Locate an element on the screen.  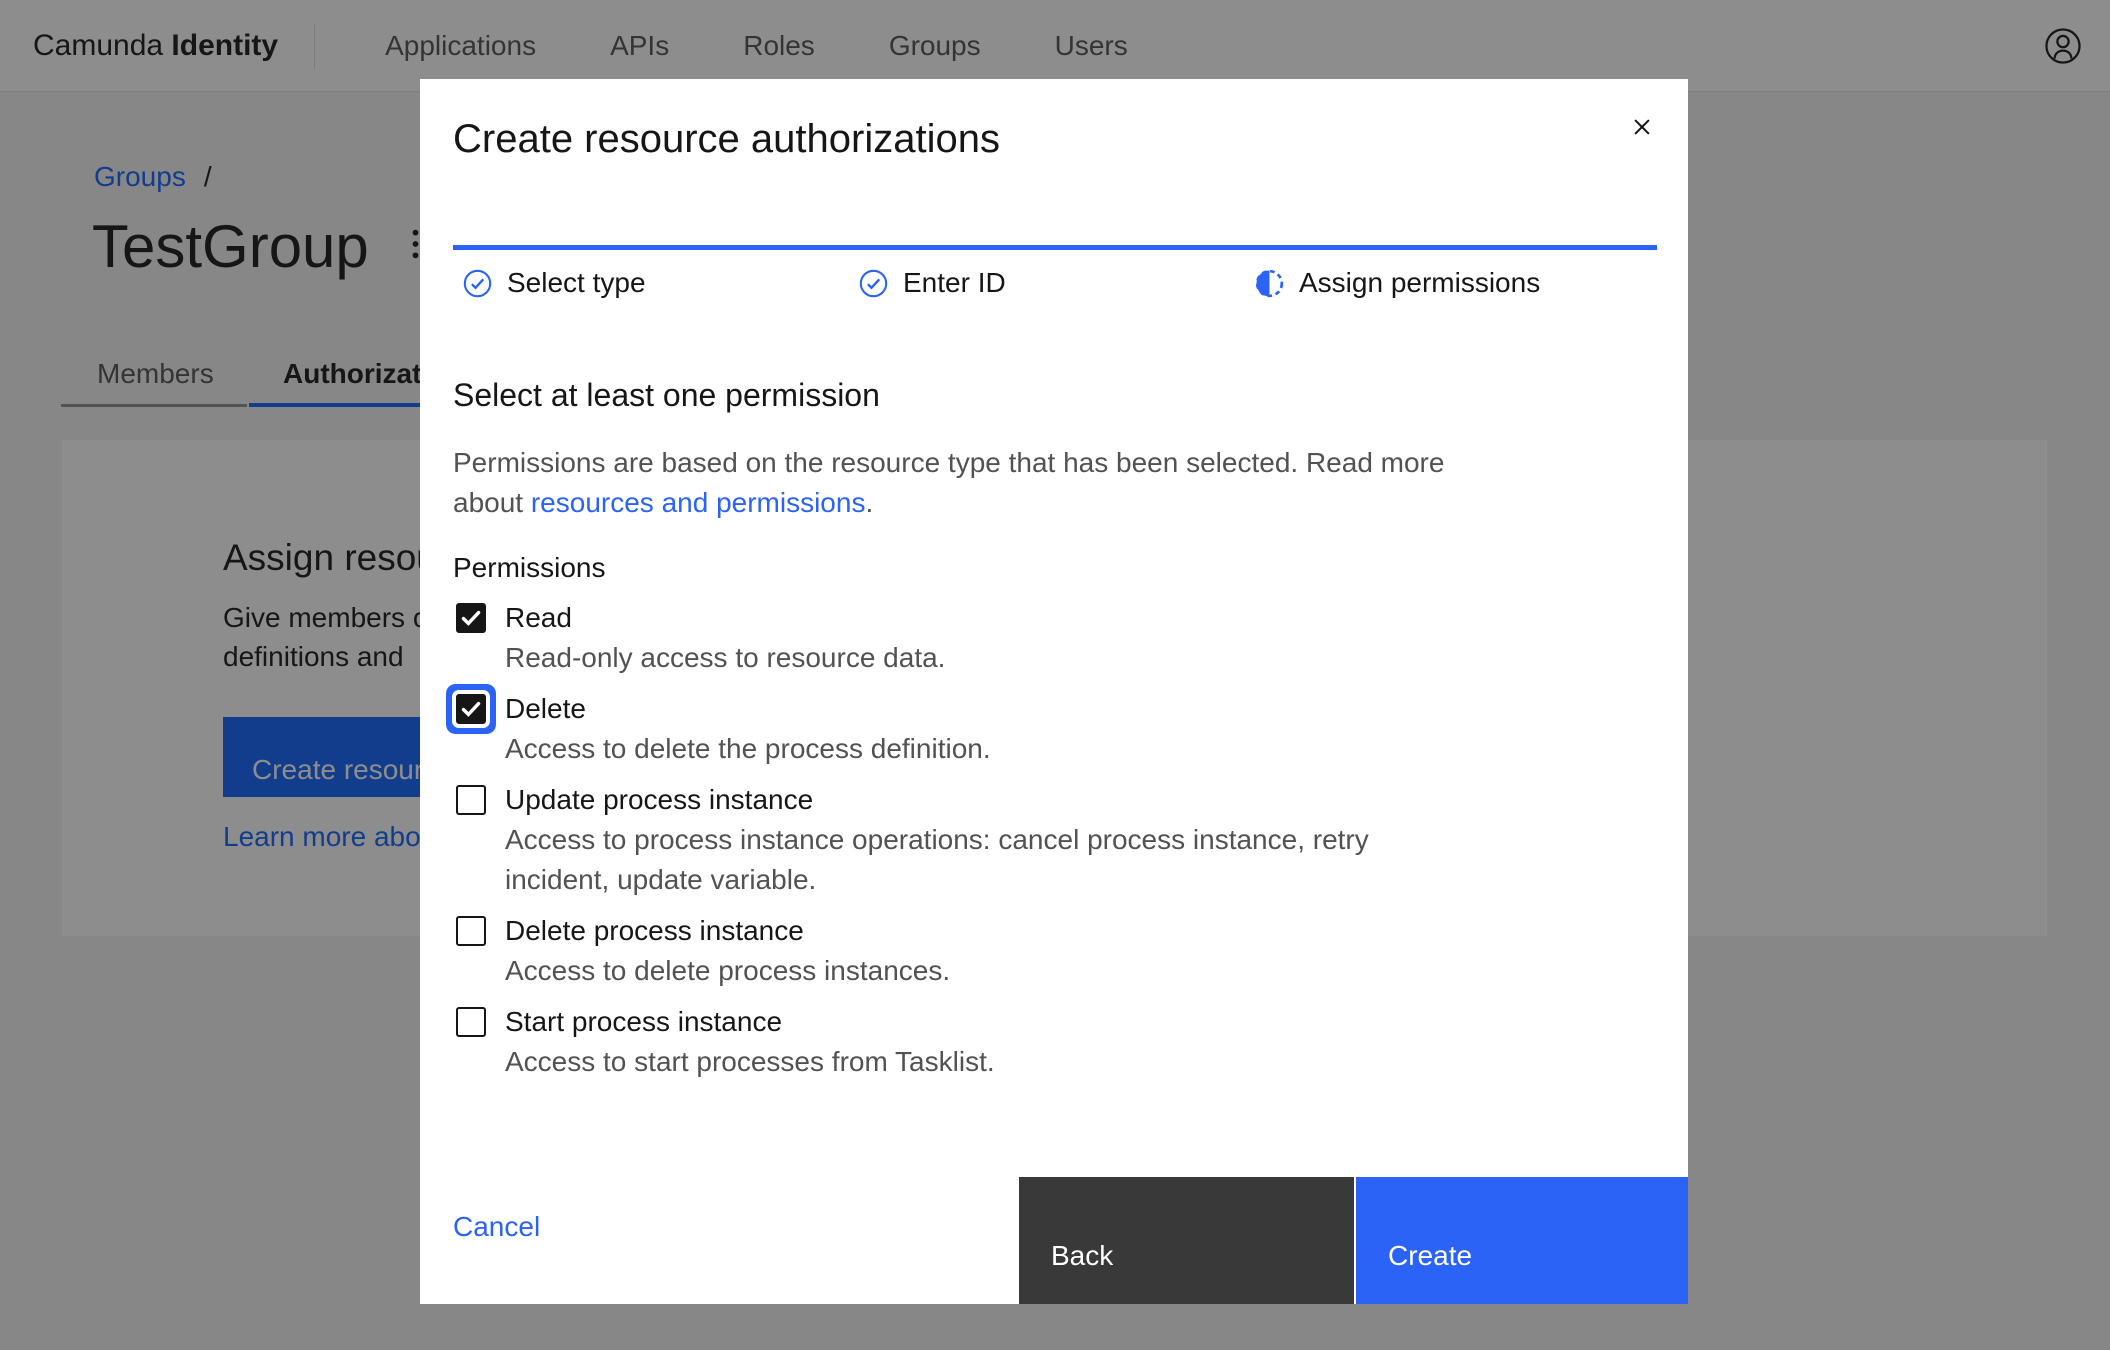
permission-description: Access to delete the process definition. is located at coordinates (748, 748).